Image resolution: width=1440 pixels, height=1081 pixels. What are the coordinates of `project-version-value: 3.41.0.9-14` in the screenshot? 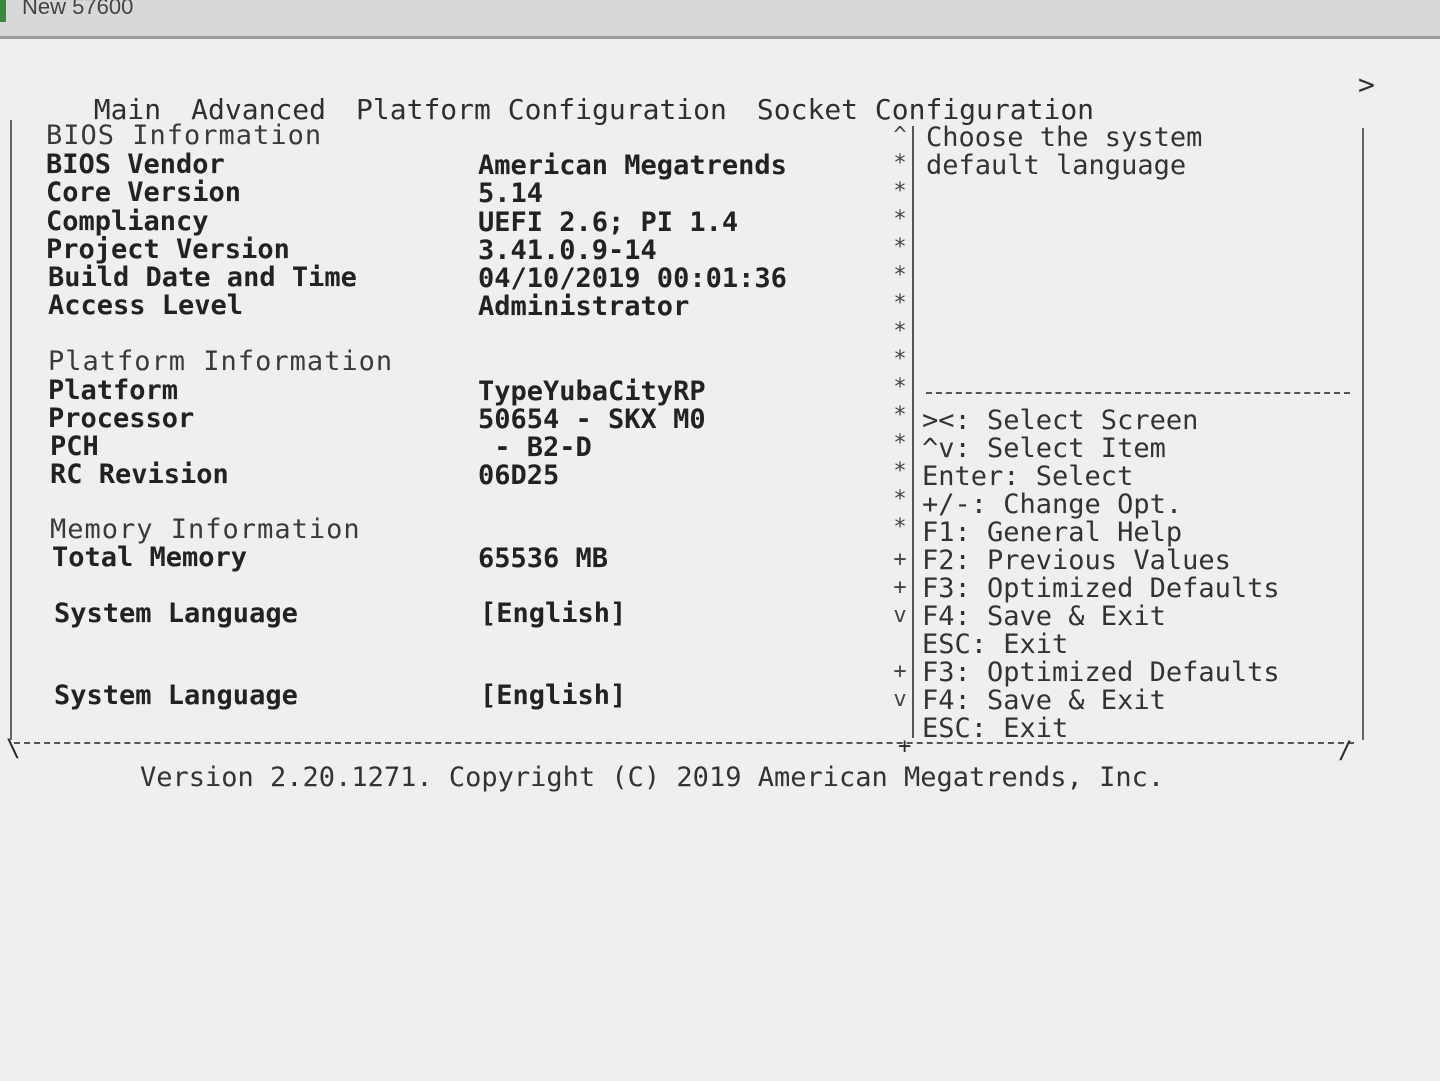 It's located at (567, 250).